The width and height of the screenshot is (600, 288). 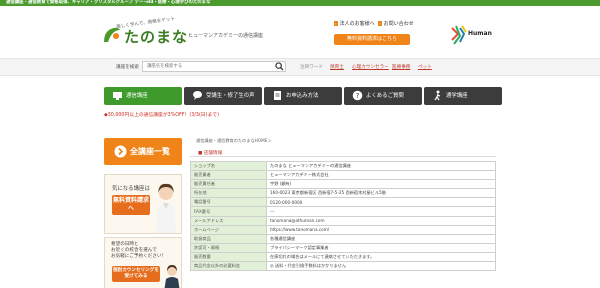 What do you see at coordinates (396, 23) in the screenshot?
I see `contact-link: › お問い合わせ` at bounding box center [396, 23].